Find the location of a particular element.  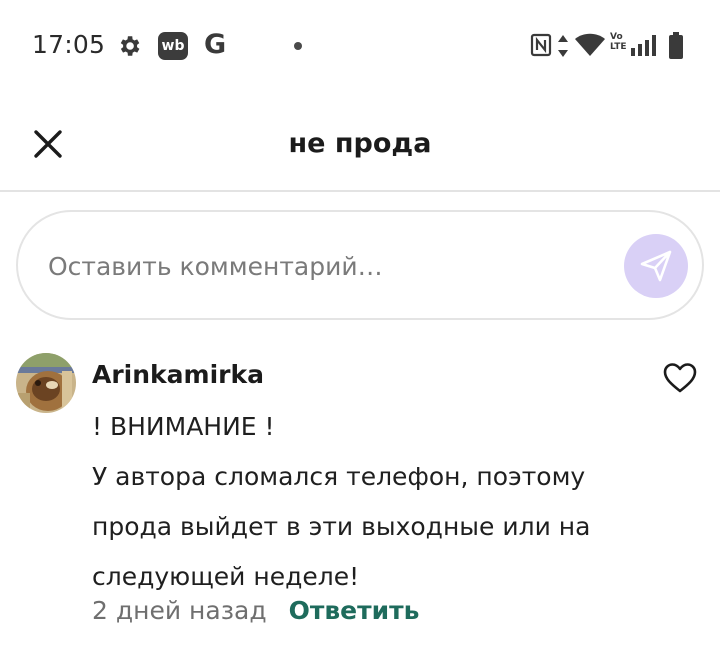

volte-icon: Vo LTE is located at coordinates (618, 42).